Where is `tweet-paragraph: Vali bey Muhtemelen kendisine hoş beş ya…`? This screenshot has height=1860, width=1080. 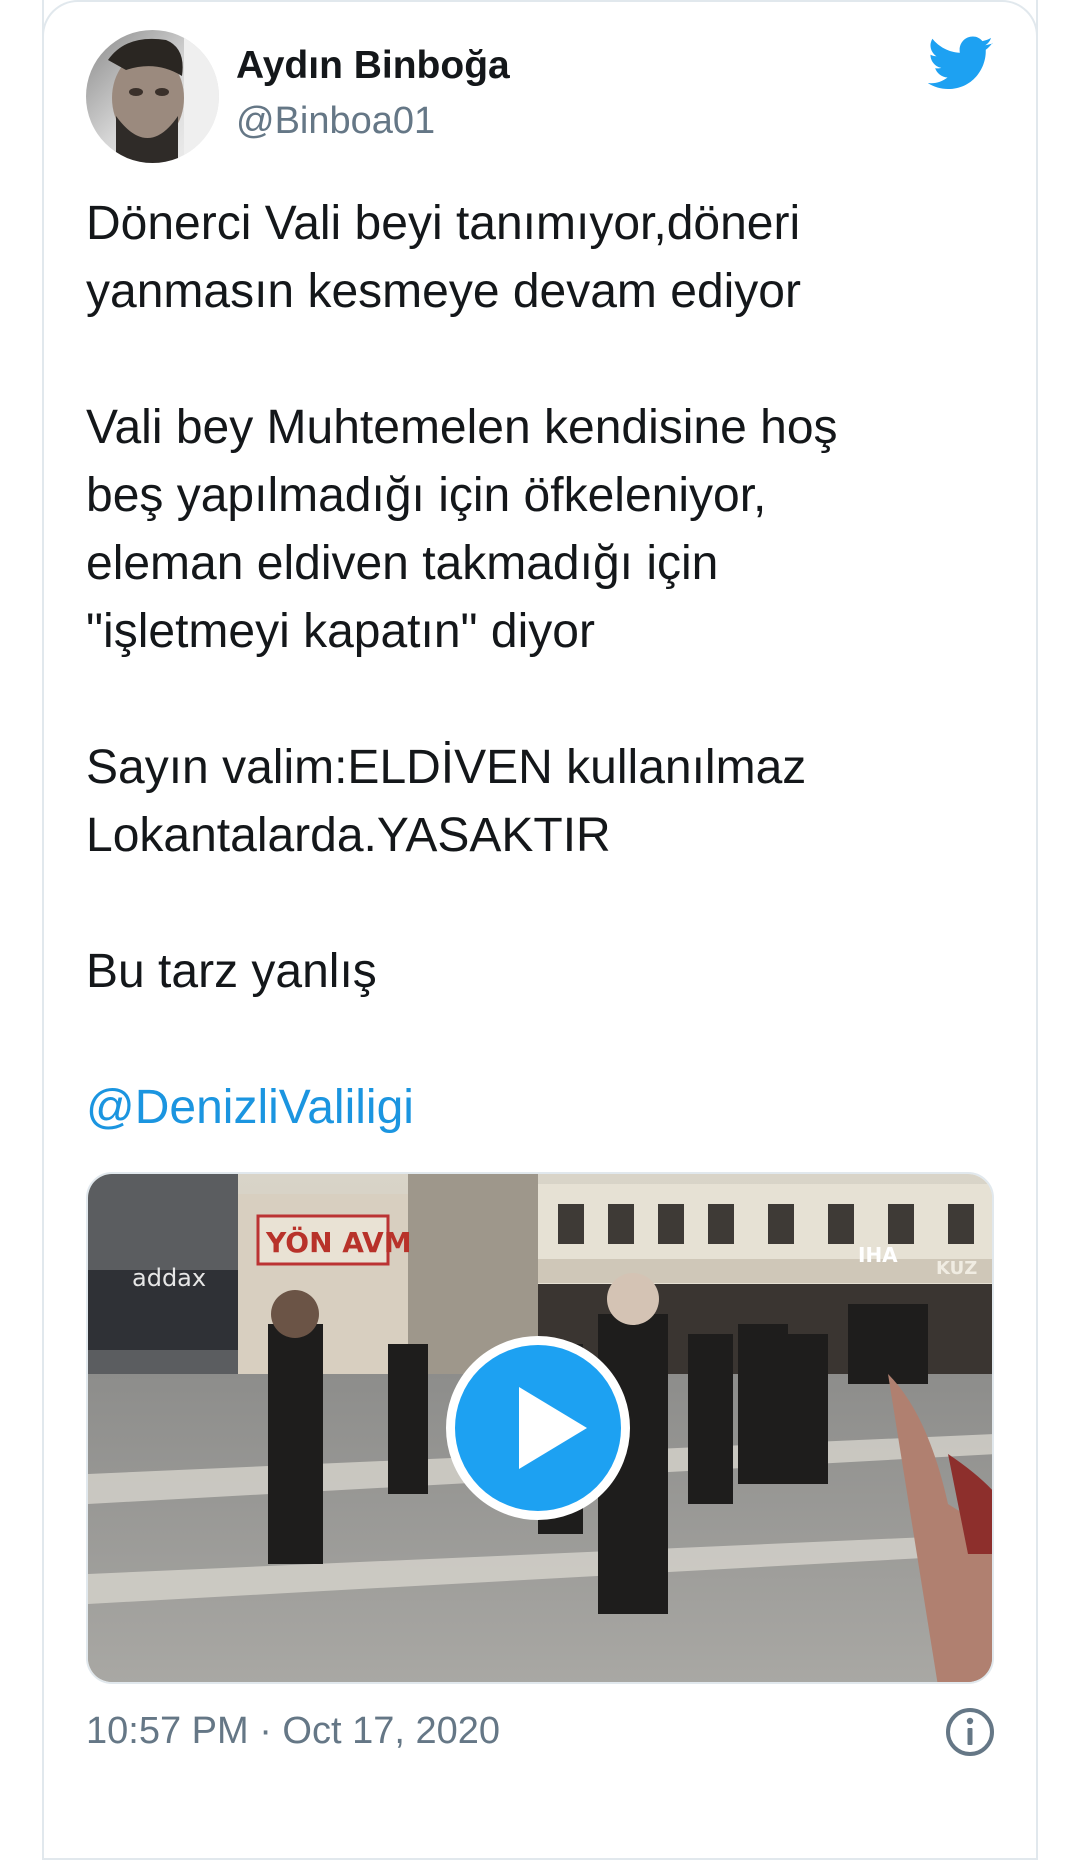 tweet-paragraph: Vali bey Muhtemelen kendisine hoş beş ya… is located at coordinates (462, 529).